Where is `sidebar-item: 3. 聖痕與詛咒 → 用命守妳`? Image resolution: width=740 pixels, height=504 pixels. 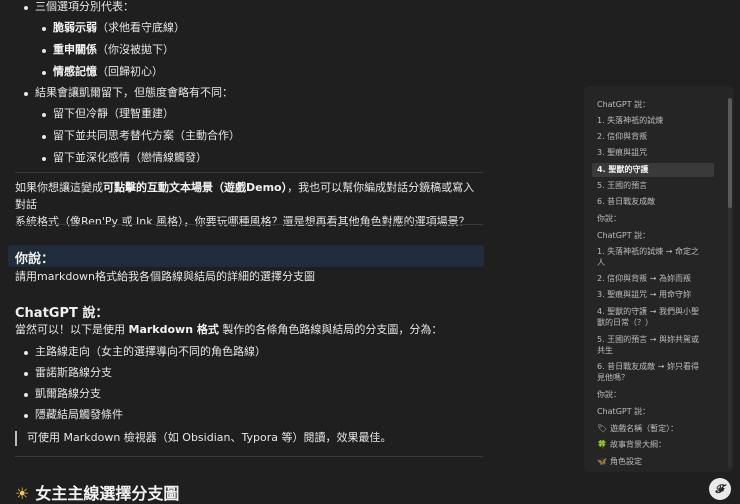 sidebar-item: 3. 聖痕與詛咒 → 用命守妳 is located at coordinates (644, 294).